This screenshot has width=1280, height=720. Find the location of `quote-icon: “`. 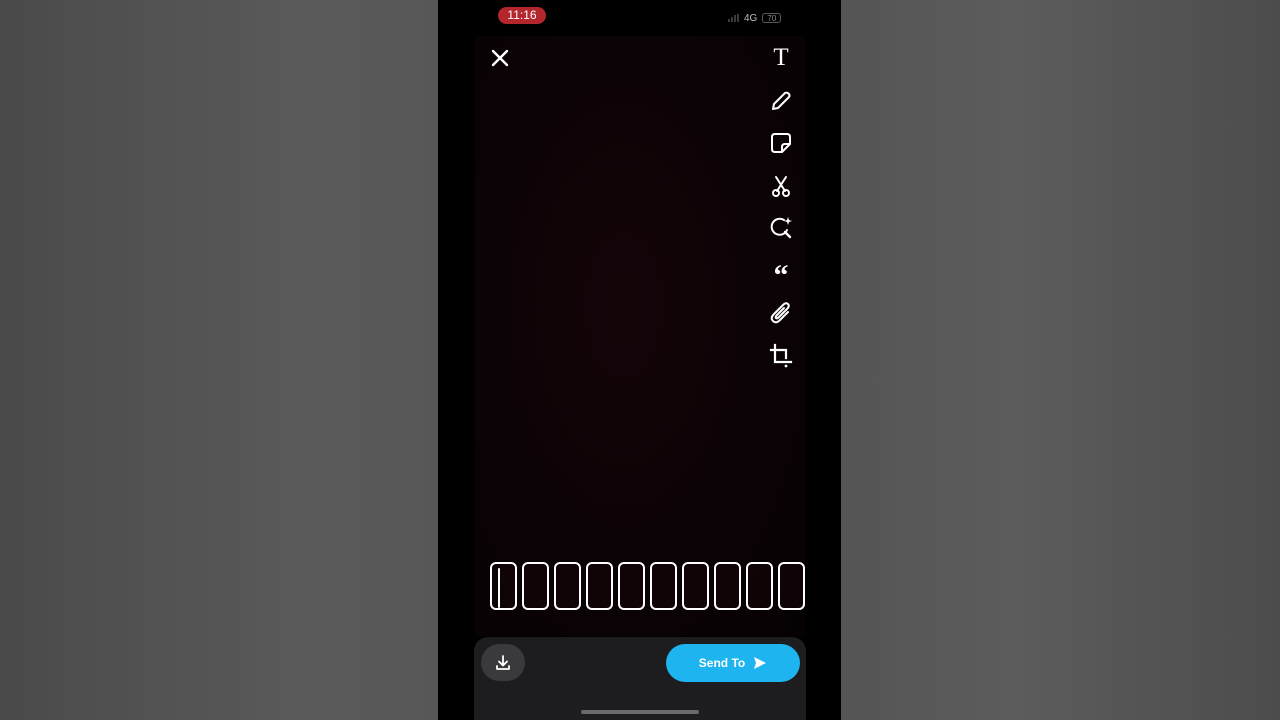

quote-icon: “ is located at coordinates (781, 275).